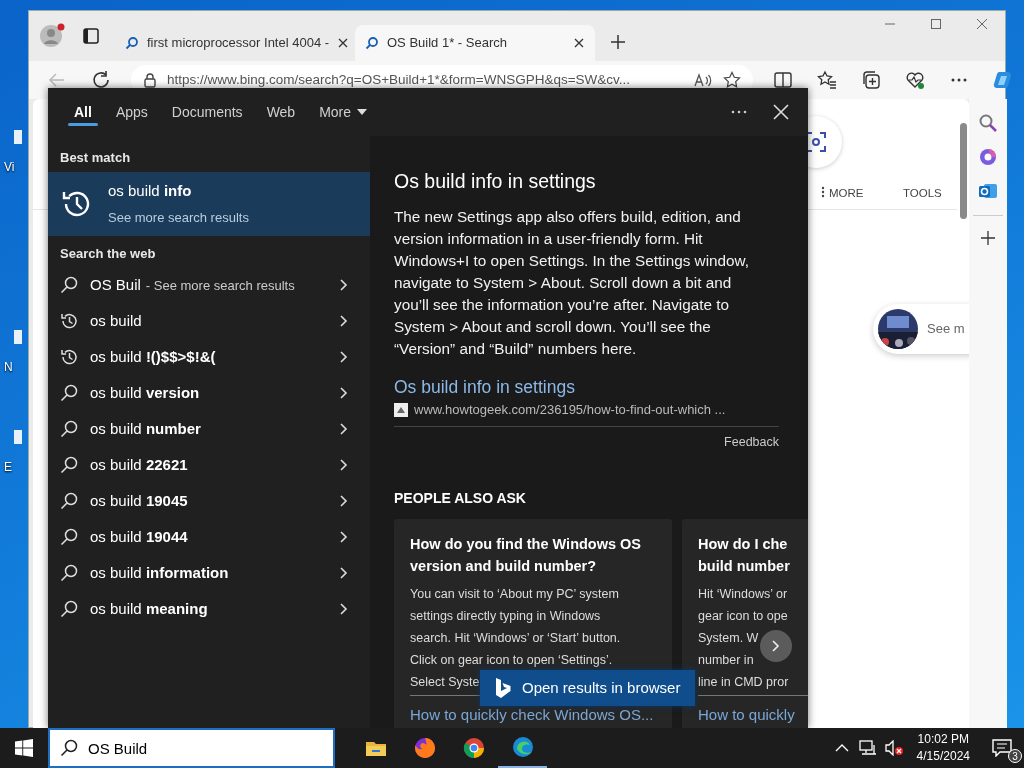 Image resolution: width=1024 pixels, height=768 pixels. Describe the element at coordinates (209, 393) in the screenshot. I see `search-suggestion: os build version` at that location.